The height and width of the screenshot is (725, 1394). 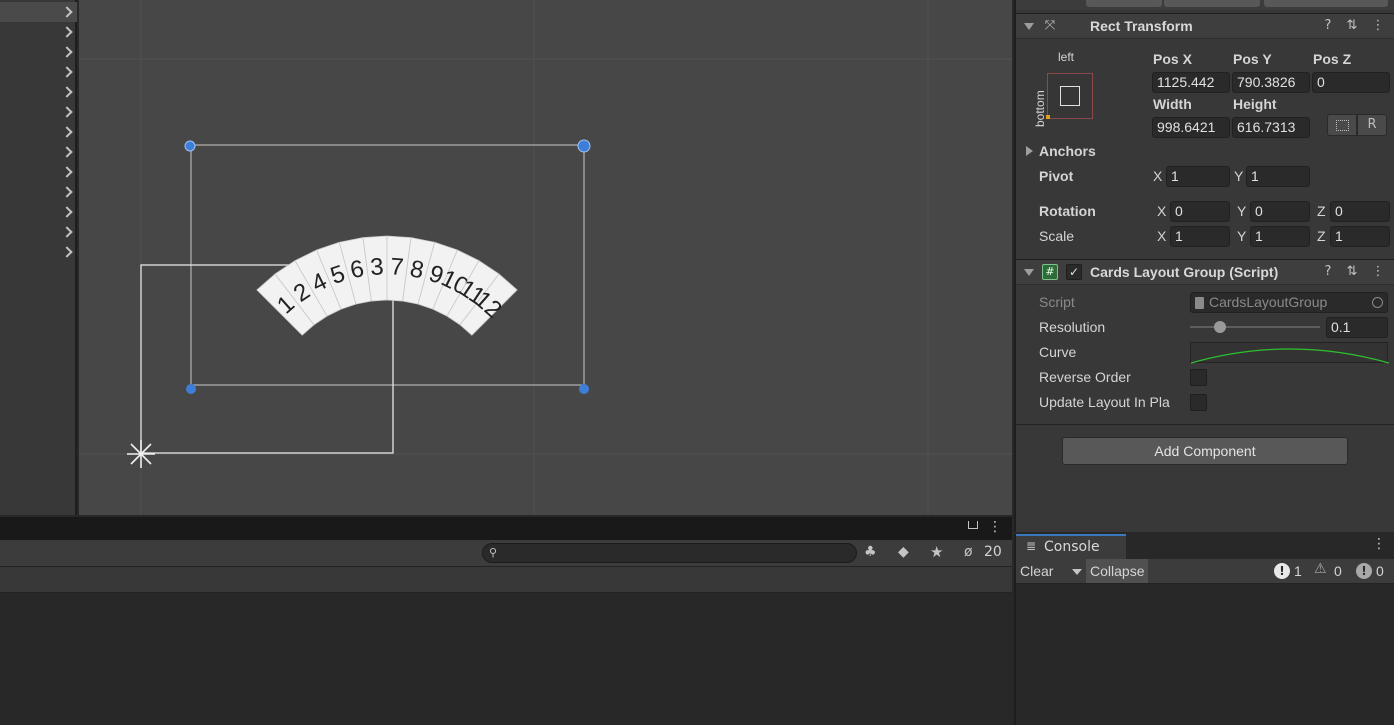 I want to click on blueprint-mode-button, so click(x=1342, y=125).